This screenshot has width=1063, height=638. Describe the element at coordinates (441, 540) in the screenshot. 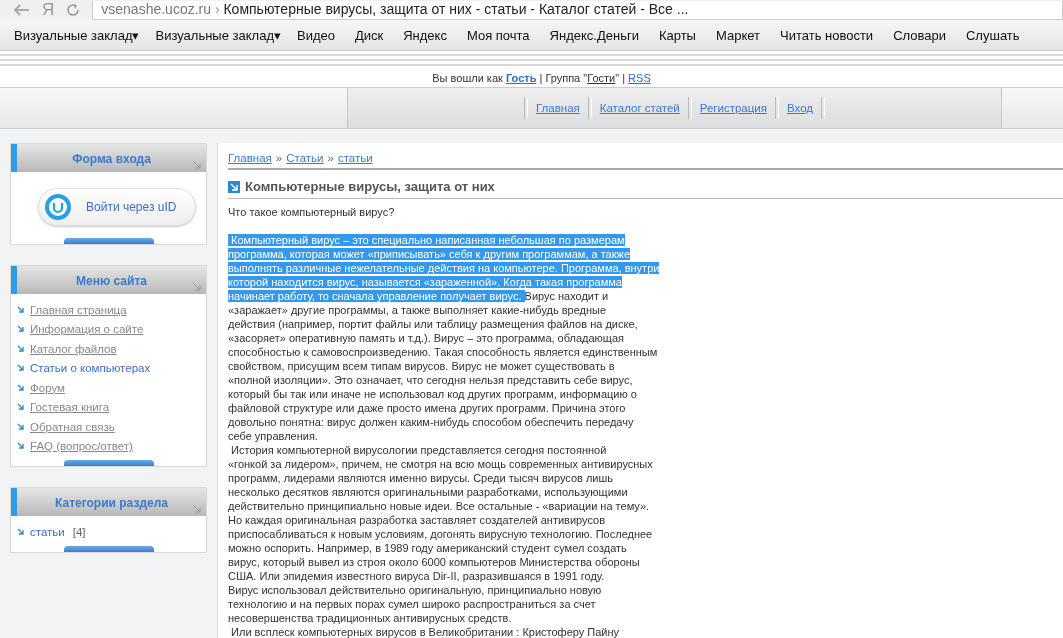

I see `article-paragraph: История компьютерной вирусологии представляется сегодня постоянной «гонкой за лидером», причем, не смотря на всю мощь современных антивирусных программ, лидерами являются именно вирусы. Среди тысяч вирусов лишь несколько десятков являются оригинальными разработками, использующими действительно принципиально новые идеи. Все остальные - «вариации на тему». Но каждая оригинальная разработка заставляет создателей антивирусов приспосабливаться к новым условиям, догонять вирусную технологию. Последнее можно оспорить. Например, в 1989 году американский студент сумел создать вирус, который вывел из строя около 6000 компьютеров Министерства обороны США. Или эпидемия известного вируса Dir-II, разразившаяся в 1991 году. Вирус использовал действительно оригинальную, принципиально новую технологию и на первых порах сумел широко распространиться за счет несовершенства традиционных антивирусных средств. Или всплеск компьютерных вирусов в Великобритании : Кристоферу Пайну` at that location.